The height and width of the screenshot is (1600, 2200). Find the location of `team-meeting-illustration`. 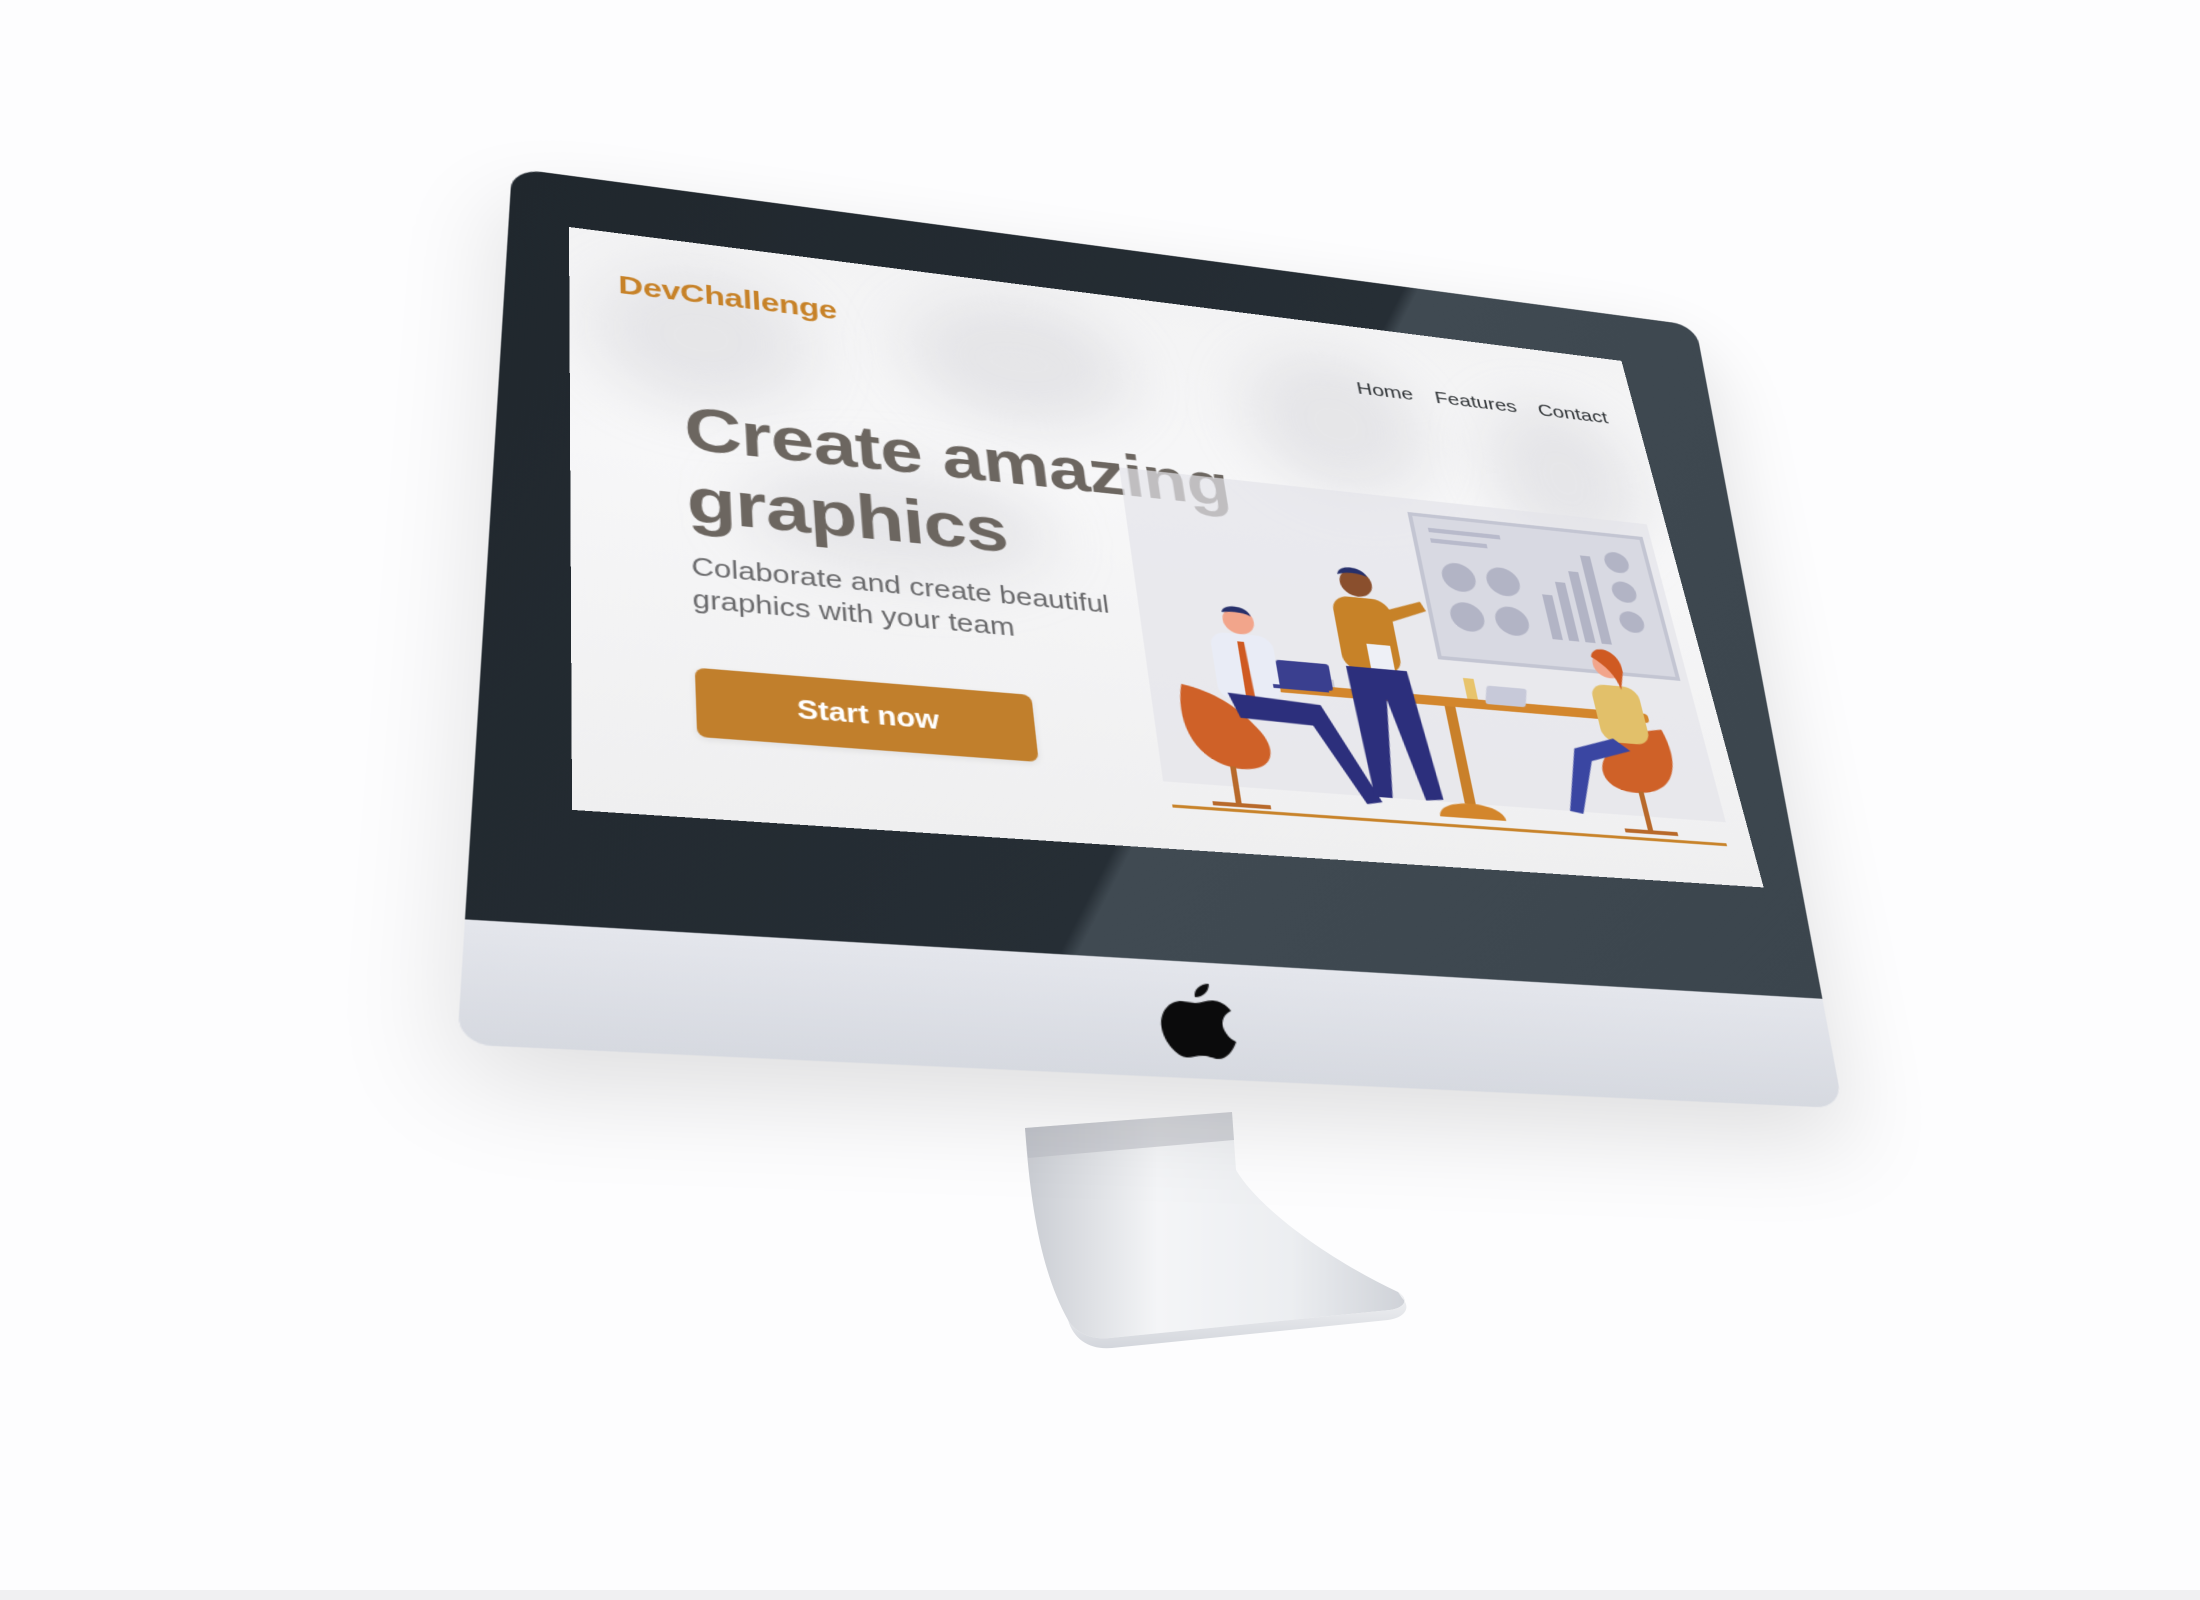

team-meeting-illustration is located at coordinates (1423, 657).